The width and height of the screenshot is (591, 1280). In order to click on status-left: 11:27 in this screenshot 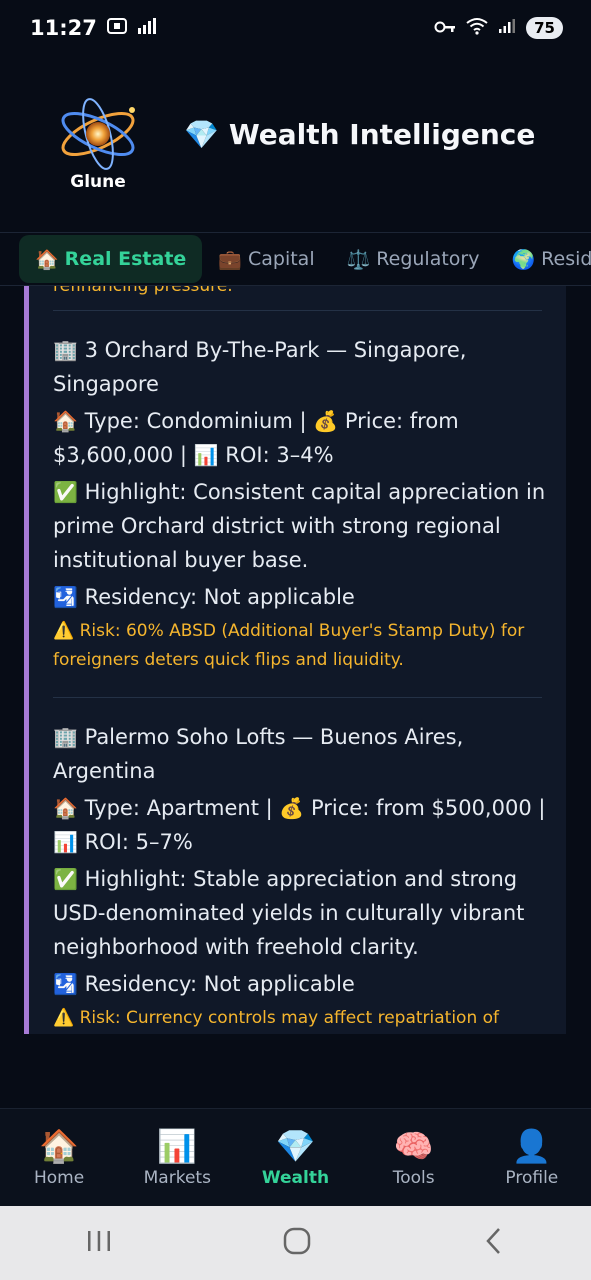, I will do `click(93, 28)`.